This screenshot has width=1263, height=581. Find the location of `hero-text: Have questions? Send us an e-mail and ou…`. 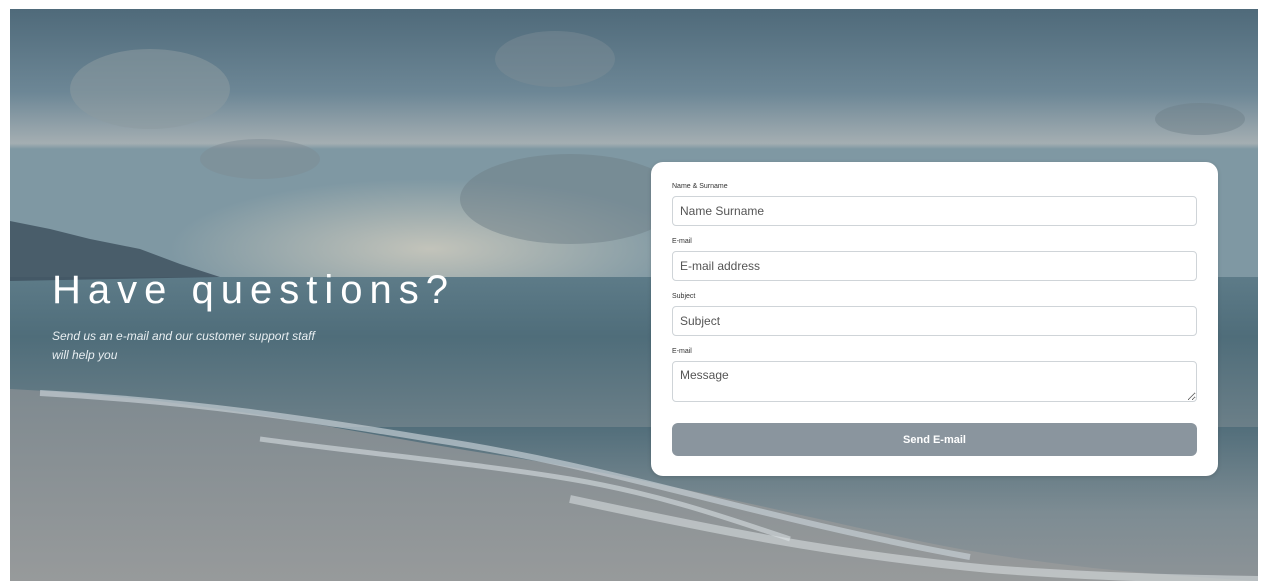

hero-text: Have questions? Send us an e-mail and ou… is located at coordinates (262, 316).